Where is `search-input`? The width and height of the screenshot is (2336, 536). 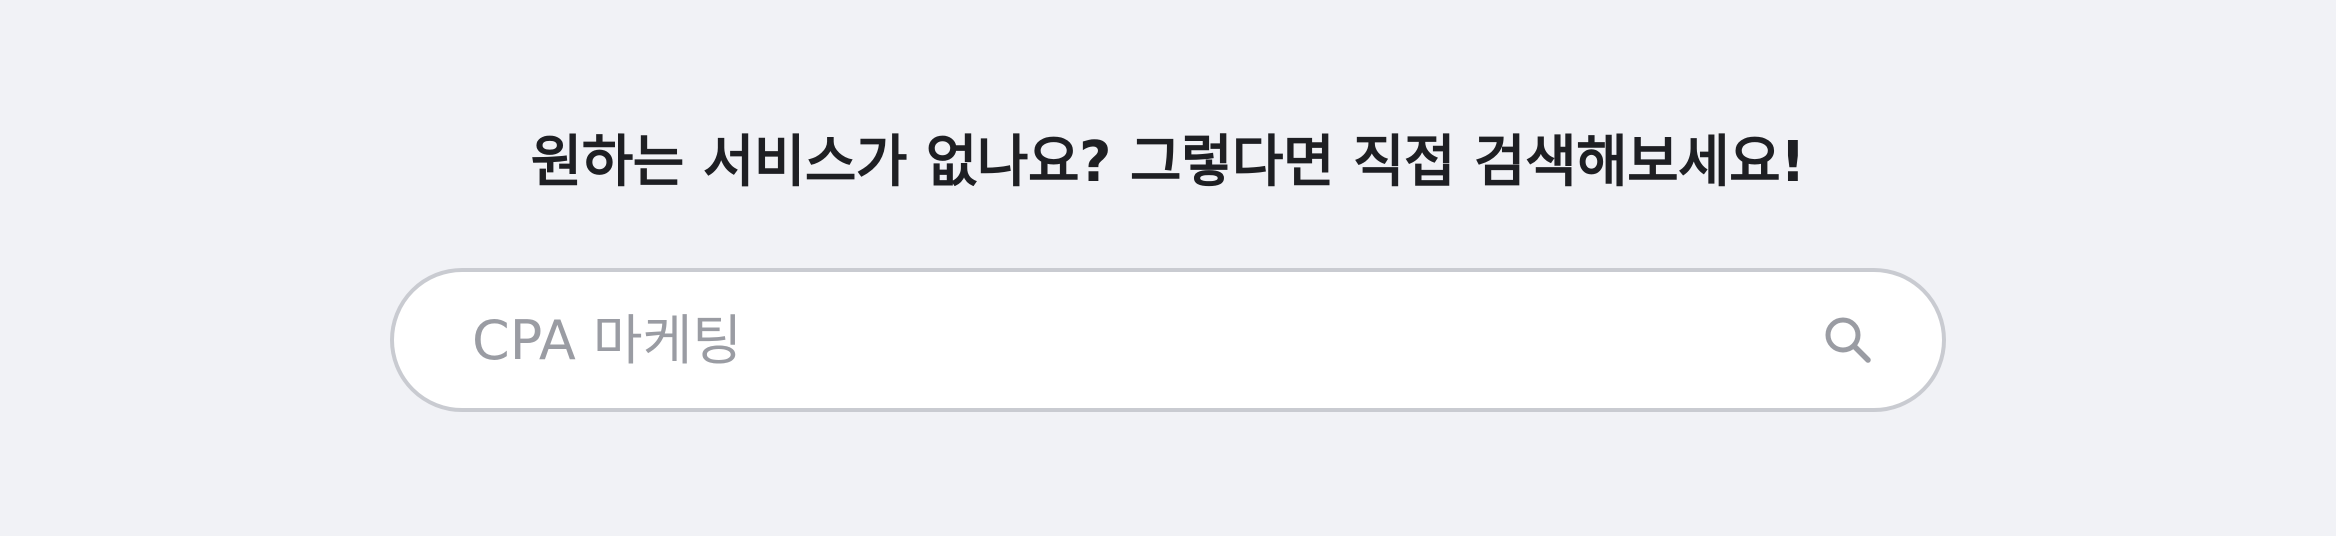 search-input is located at coordinates (1122, 340).